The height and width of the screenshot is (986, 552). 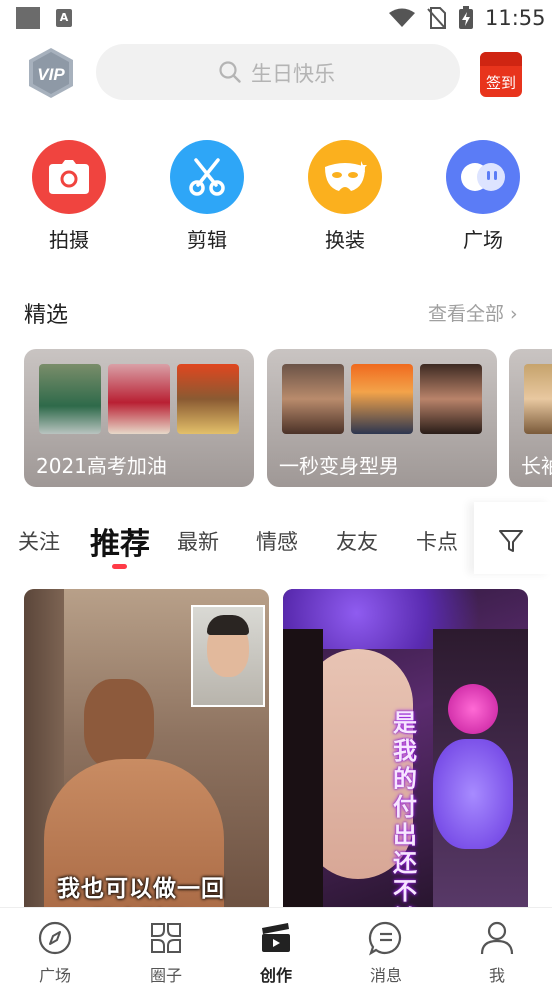 I want to click on featured-card: 2021高考加油, so click(x=139, y=418).